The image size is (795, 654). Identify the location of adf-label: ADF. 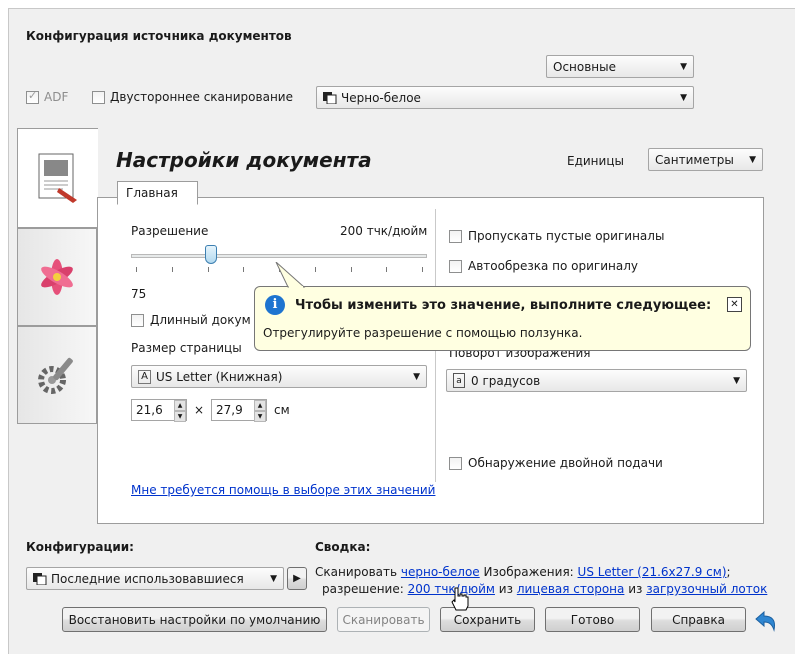
(56, 97).